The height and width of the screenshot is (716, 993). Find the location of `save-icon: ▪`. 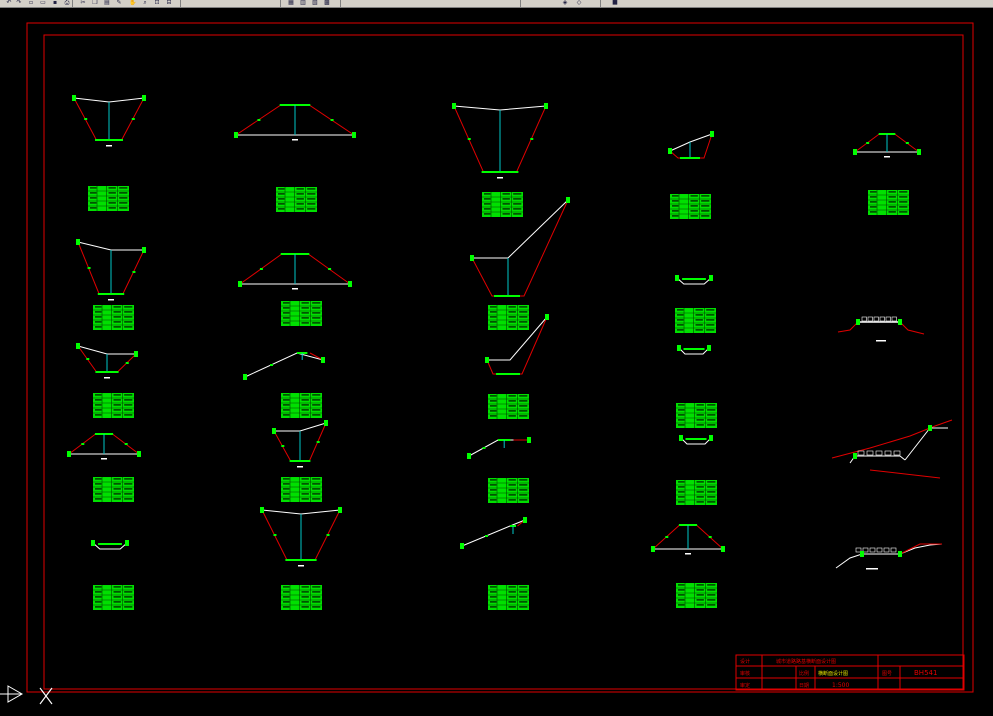

save-icon: ▪ is located at coordinates (55, 3).